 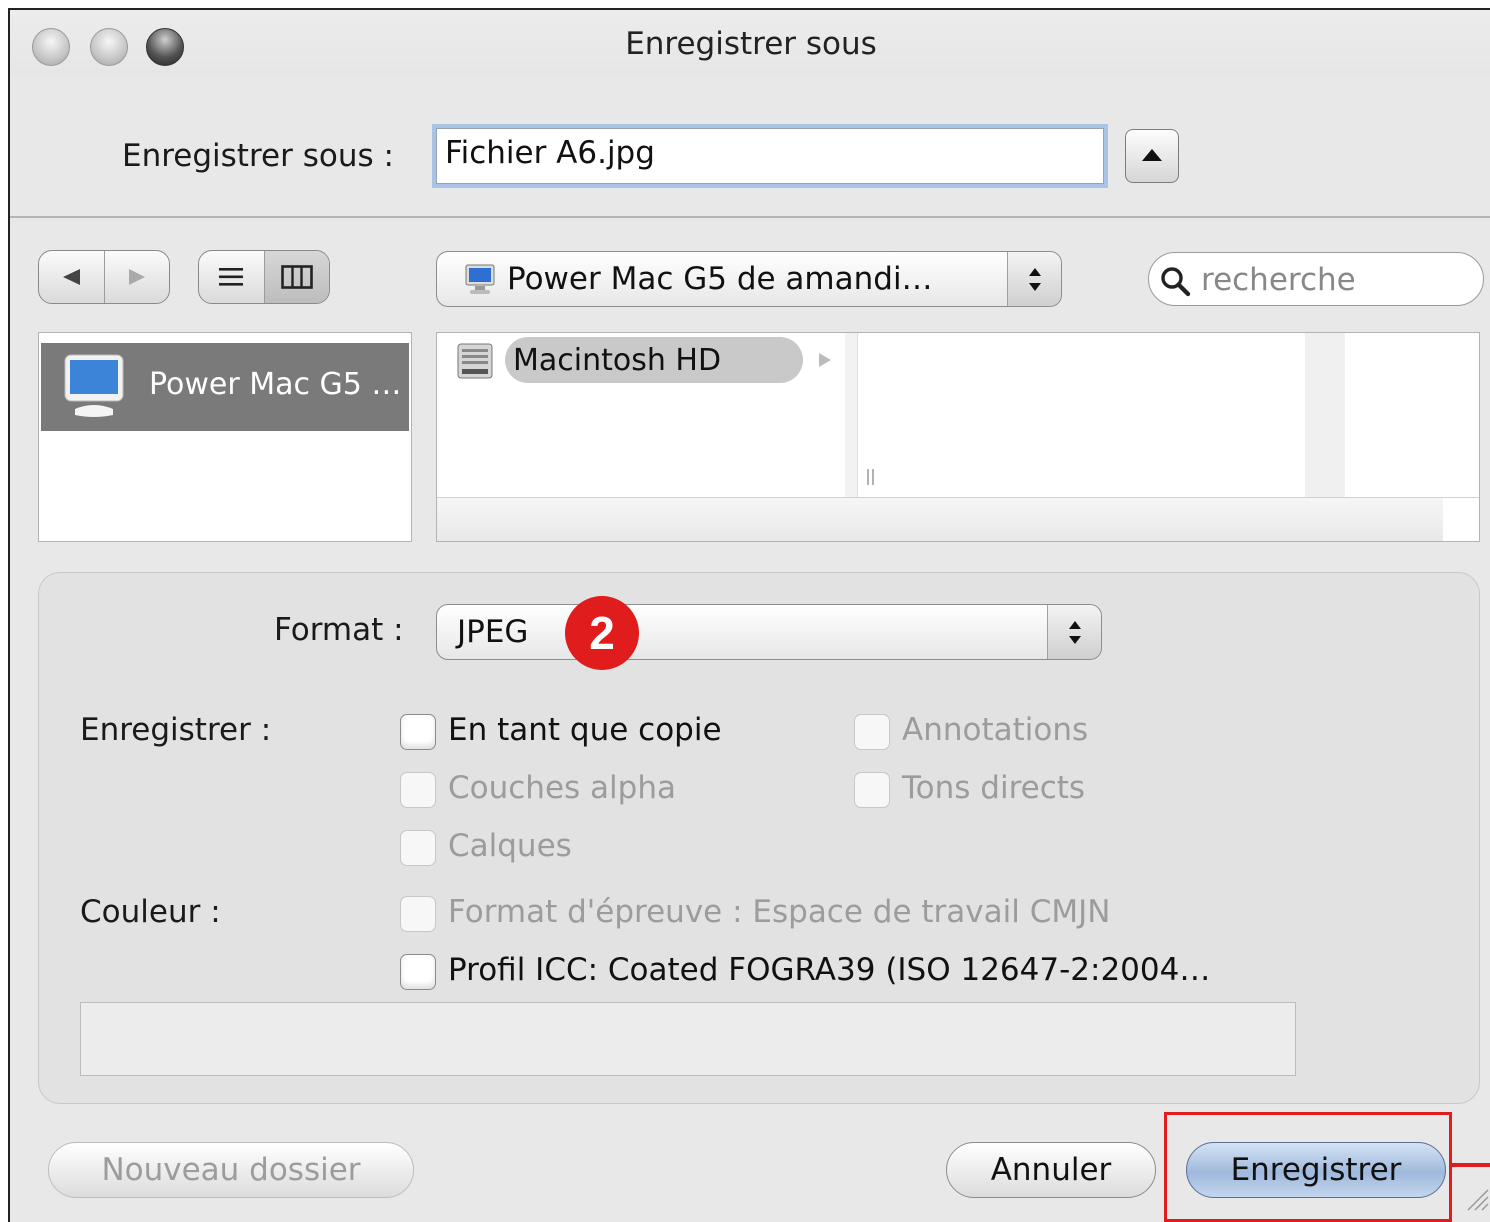 I want to click on column-view-button, so click(x=296, y=277).